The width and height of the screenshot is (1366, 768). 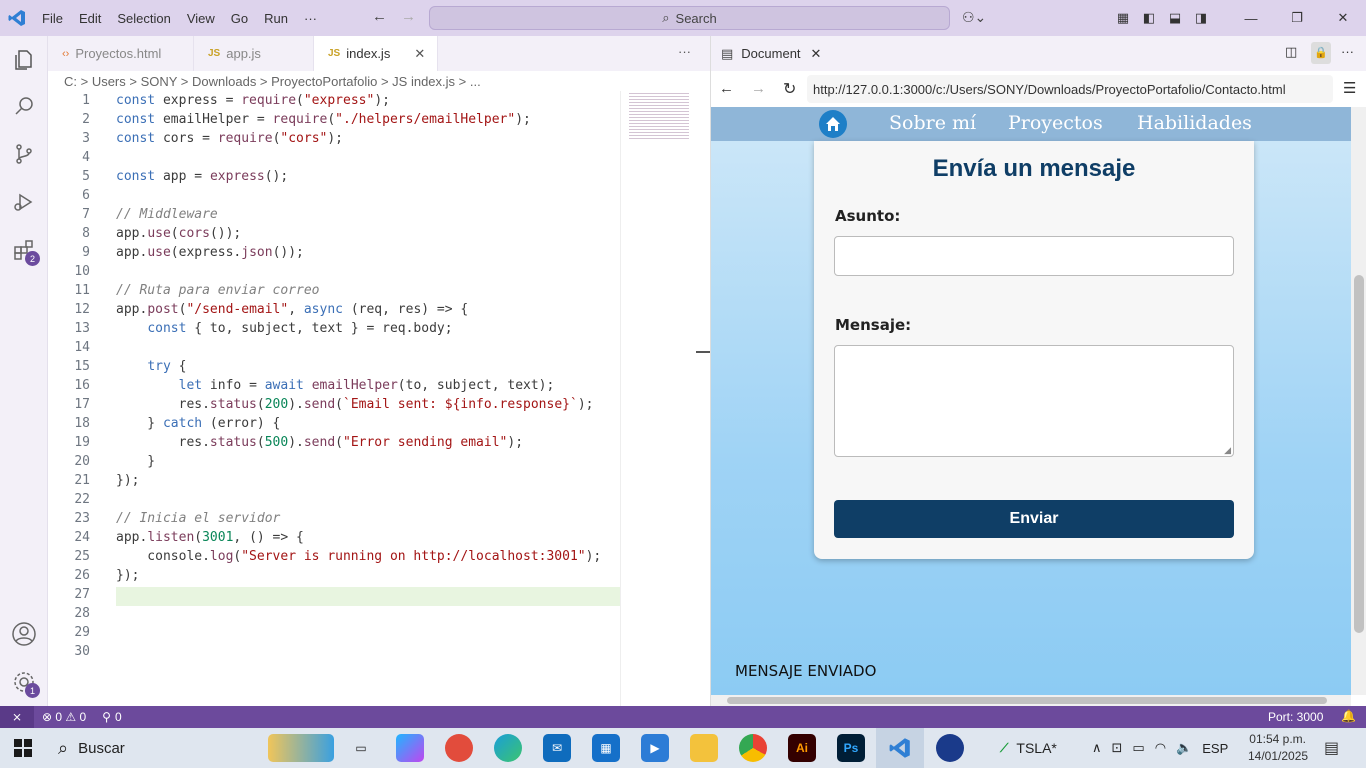 I want to click on taskbar-search: ⌕ Buscar, so click(x=143, y=748).